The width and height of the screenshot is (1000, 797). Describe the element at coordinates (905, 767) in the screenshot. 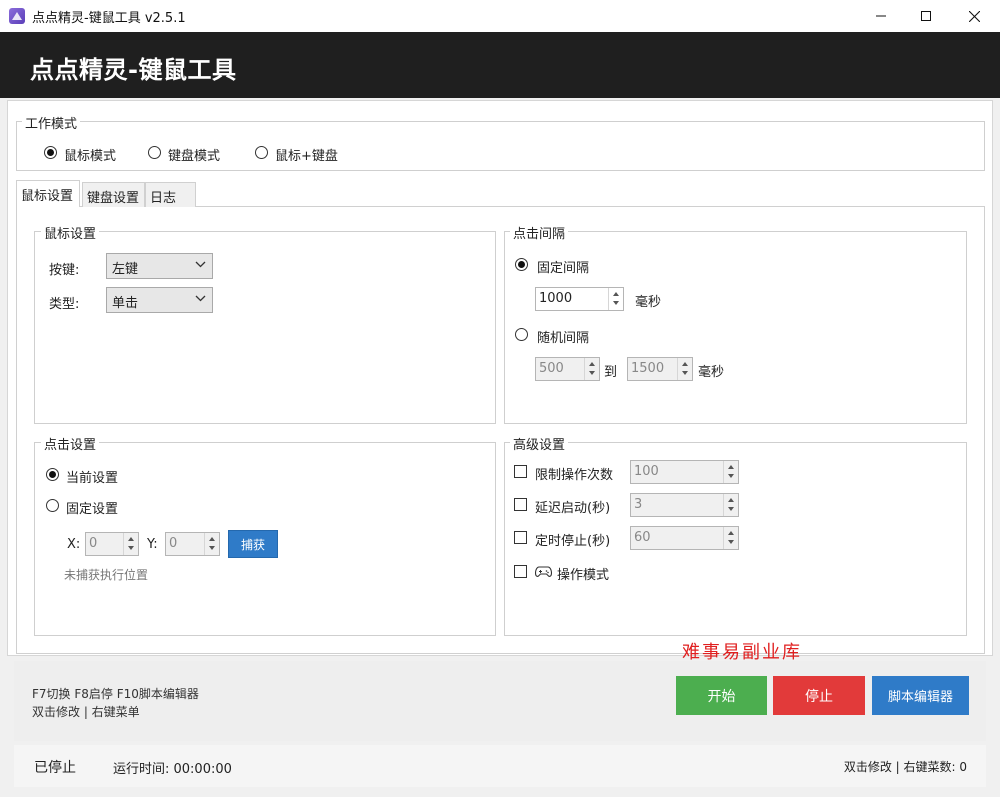

I see `status-right-info: 双击修改 | 右键菜数: 0` at that location.